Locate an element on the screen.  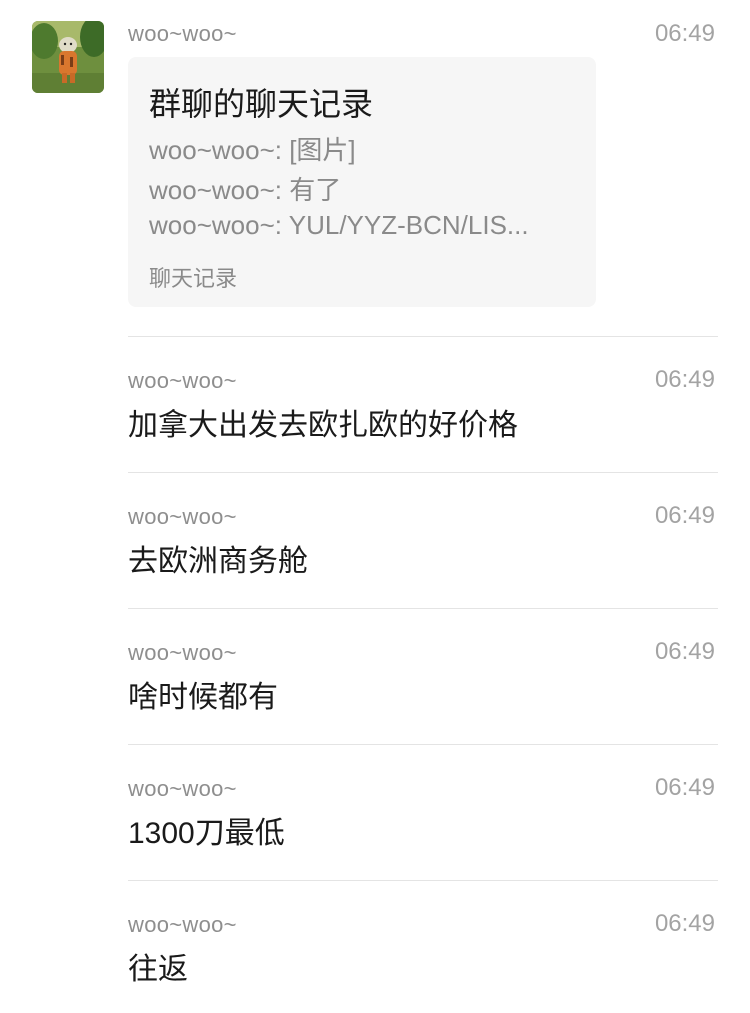
chat-history-title: 群聊的聊天记录 is located at coordinates (261, 104).